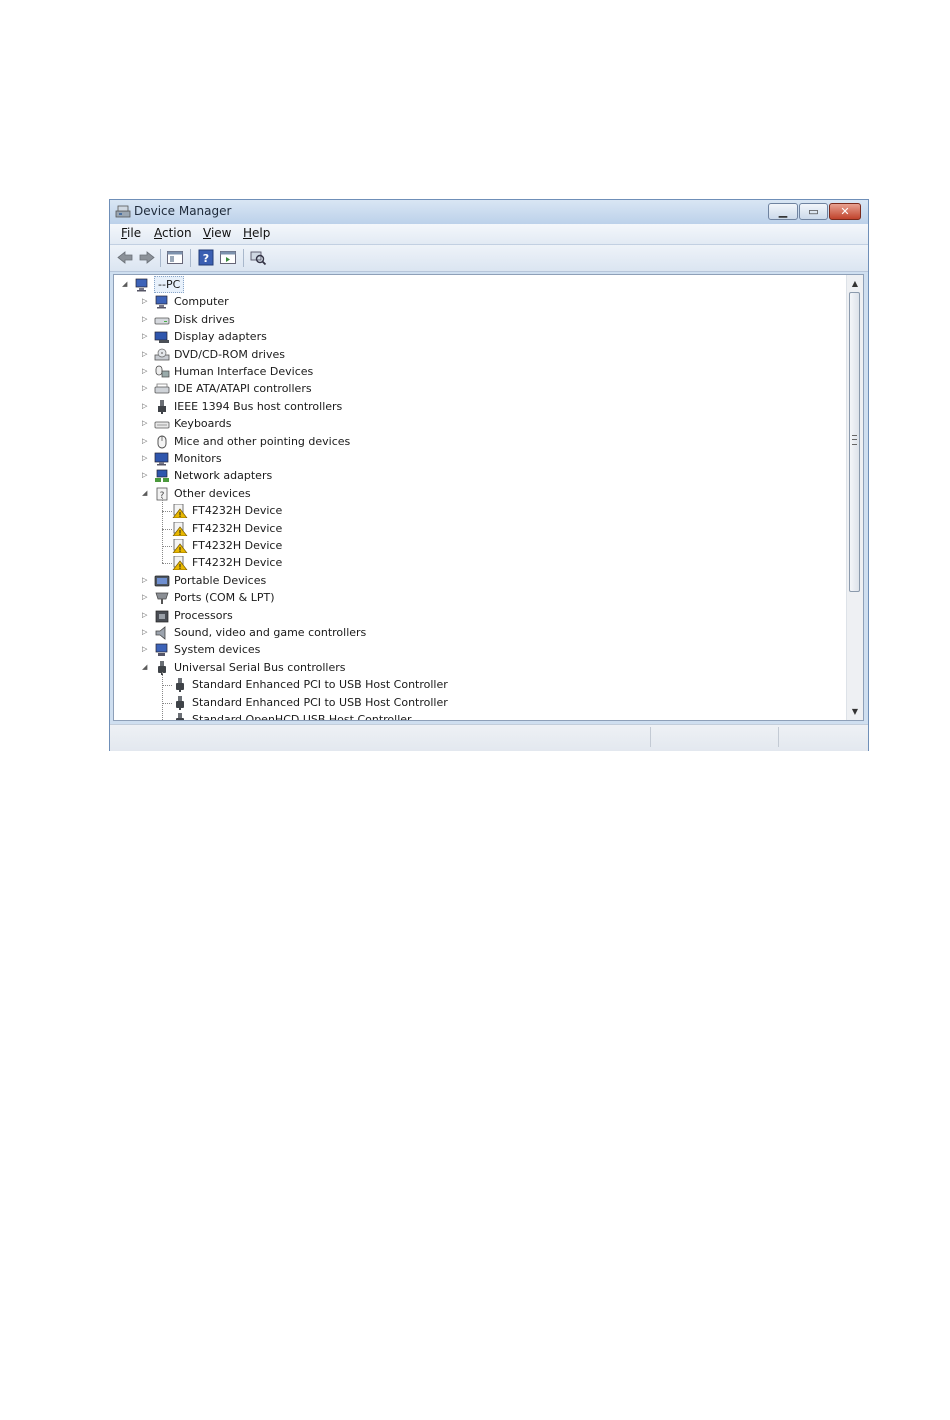 The width and height of the screenshot is (950, 1420). Describe the element at coordinates (474, 475) in the screenshot. I see `tree-category: ▷ Network adapters` at that location.